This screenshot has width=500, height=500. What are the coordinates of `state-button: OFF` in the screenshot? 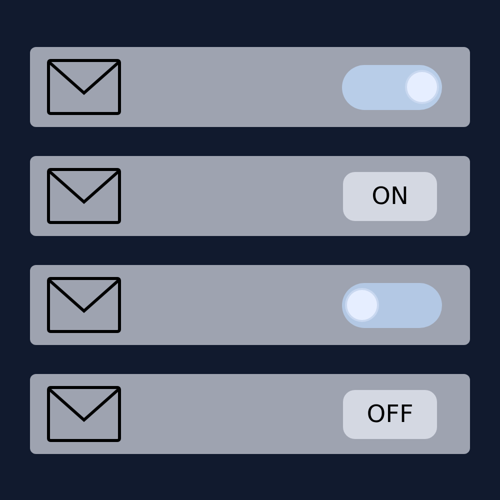 It's located at (390, 414).